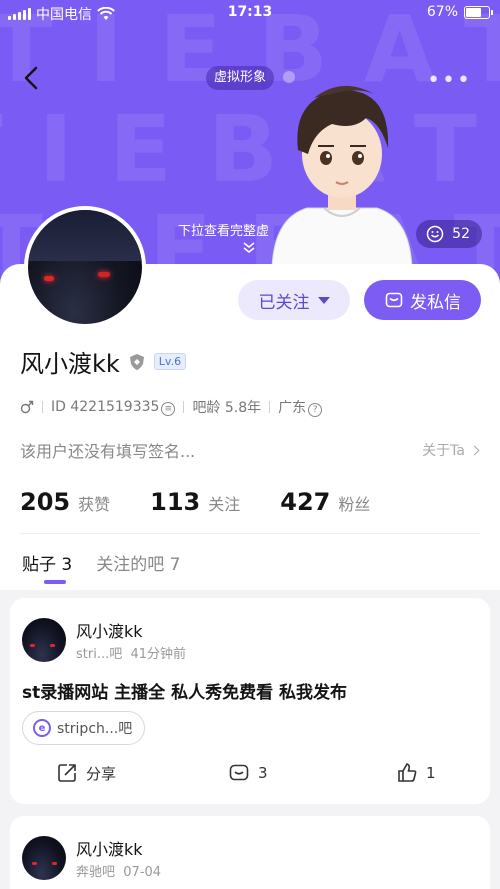 This screenshot has height=889, width=500. I want to click on tab-followed-bars: 关注的吧 7, so click(138, 562).